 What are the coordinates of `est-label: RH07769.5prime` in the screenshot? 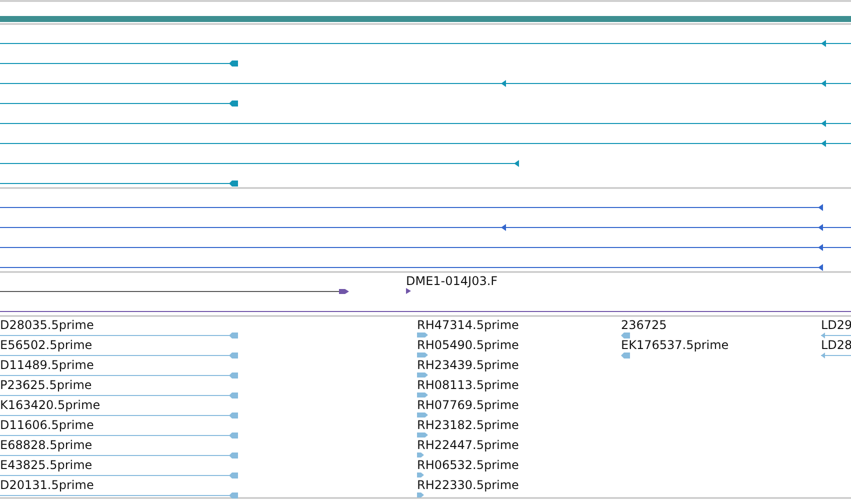 It's located at (468, 405).